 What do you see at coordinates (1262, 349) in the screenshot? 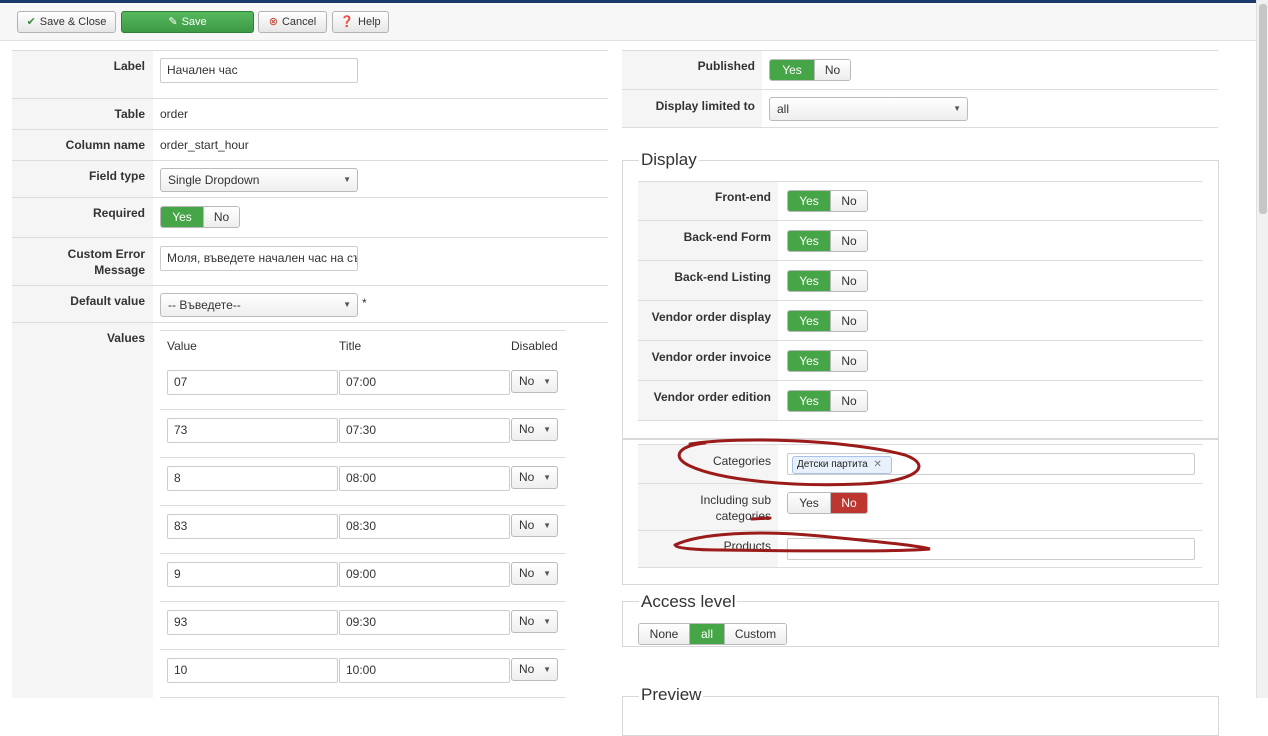
I see `vertical-scrollbar` at bounding box center [1262, 349].